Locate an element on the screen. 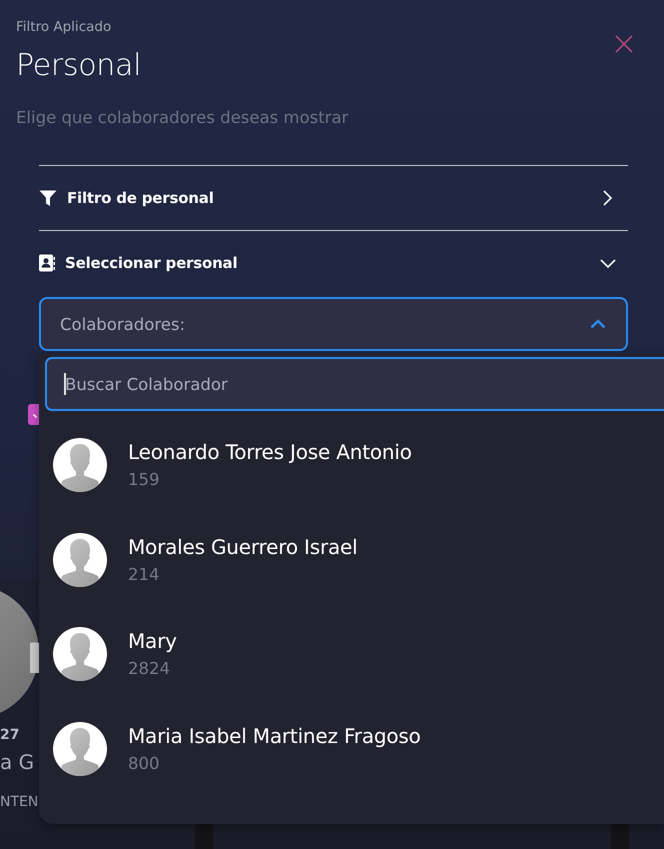  section-label: Seleccionar personal is located at coordinates (151, 263).